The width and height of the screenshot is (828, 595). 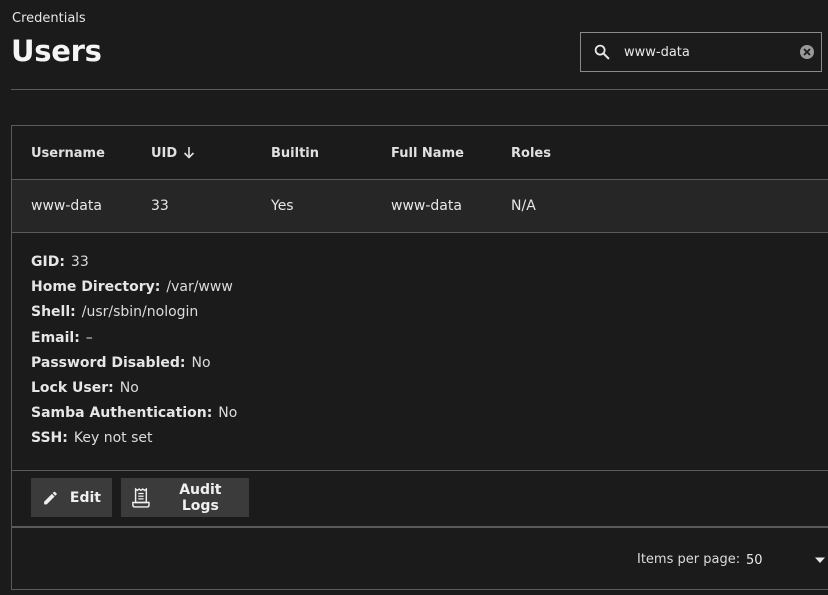 I want to click on table-row: www-data 33 Yes www-data N/A, so click(x=420, y=206).